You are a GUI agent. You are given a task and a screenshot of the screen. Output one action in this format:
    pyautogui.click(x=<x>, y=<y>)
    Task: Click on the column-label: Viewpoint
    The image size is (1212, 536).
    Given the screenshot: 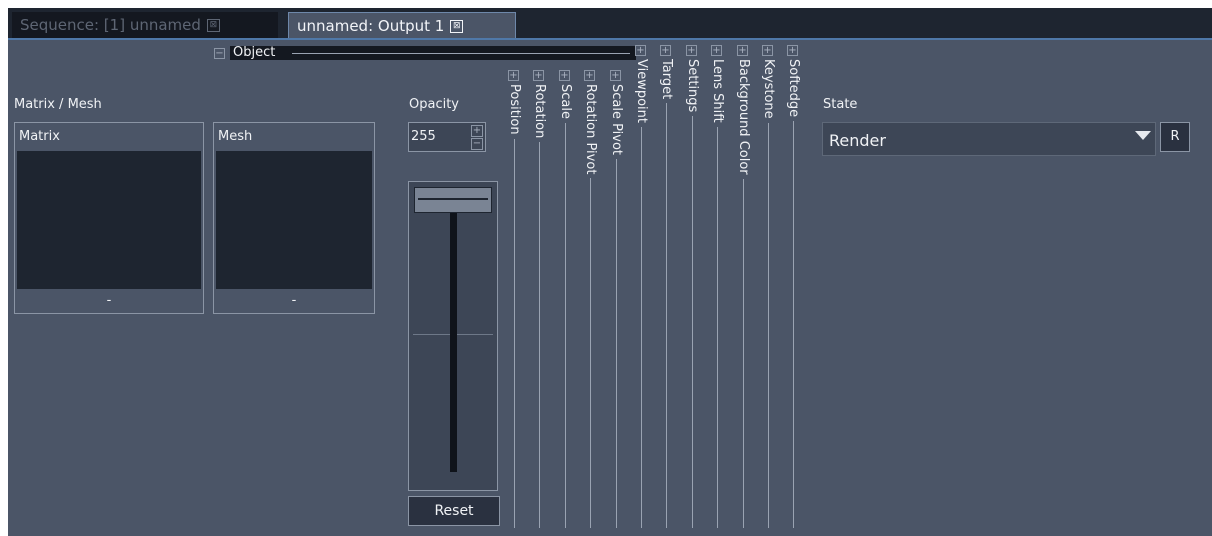 What is the action you would take?
    pyautogui.click(x=641, y=91)
    